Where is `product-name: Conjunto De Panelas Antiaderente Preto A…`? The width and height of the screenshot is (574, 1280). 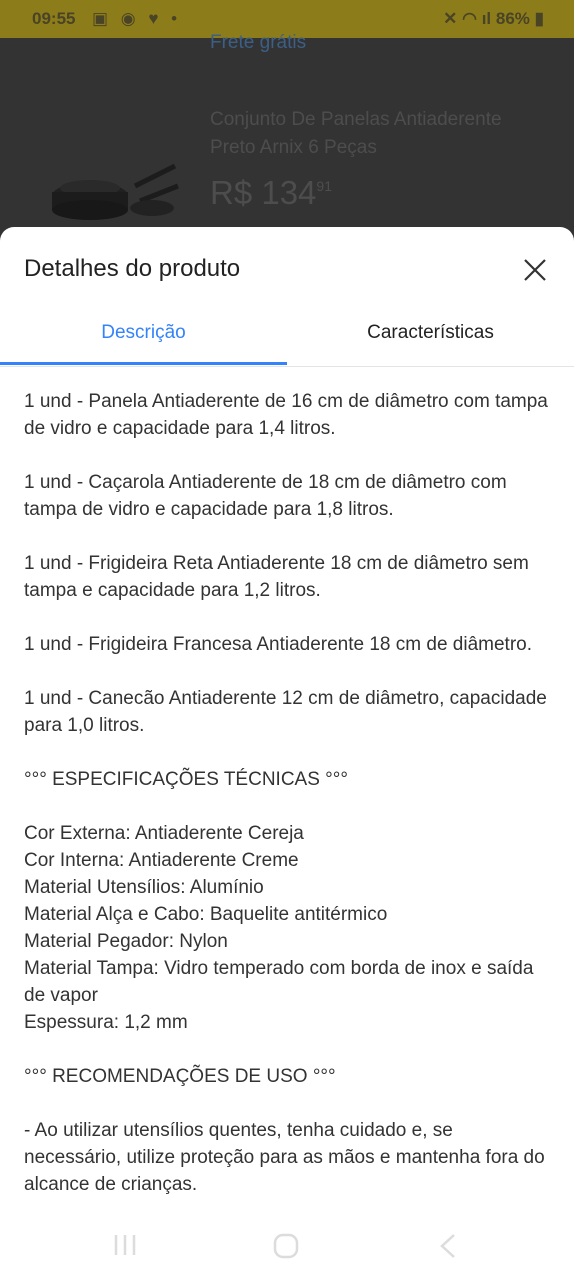 product-name: Conjunto De Panelas Antiaderente Preto A… is located at coordinates (356, 133).